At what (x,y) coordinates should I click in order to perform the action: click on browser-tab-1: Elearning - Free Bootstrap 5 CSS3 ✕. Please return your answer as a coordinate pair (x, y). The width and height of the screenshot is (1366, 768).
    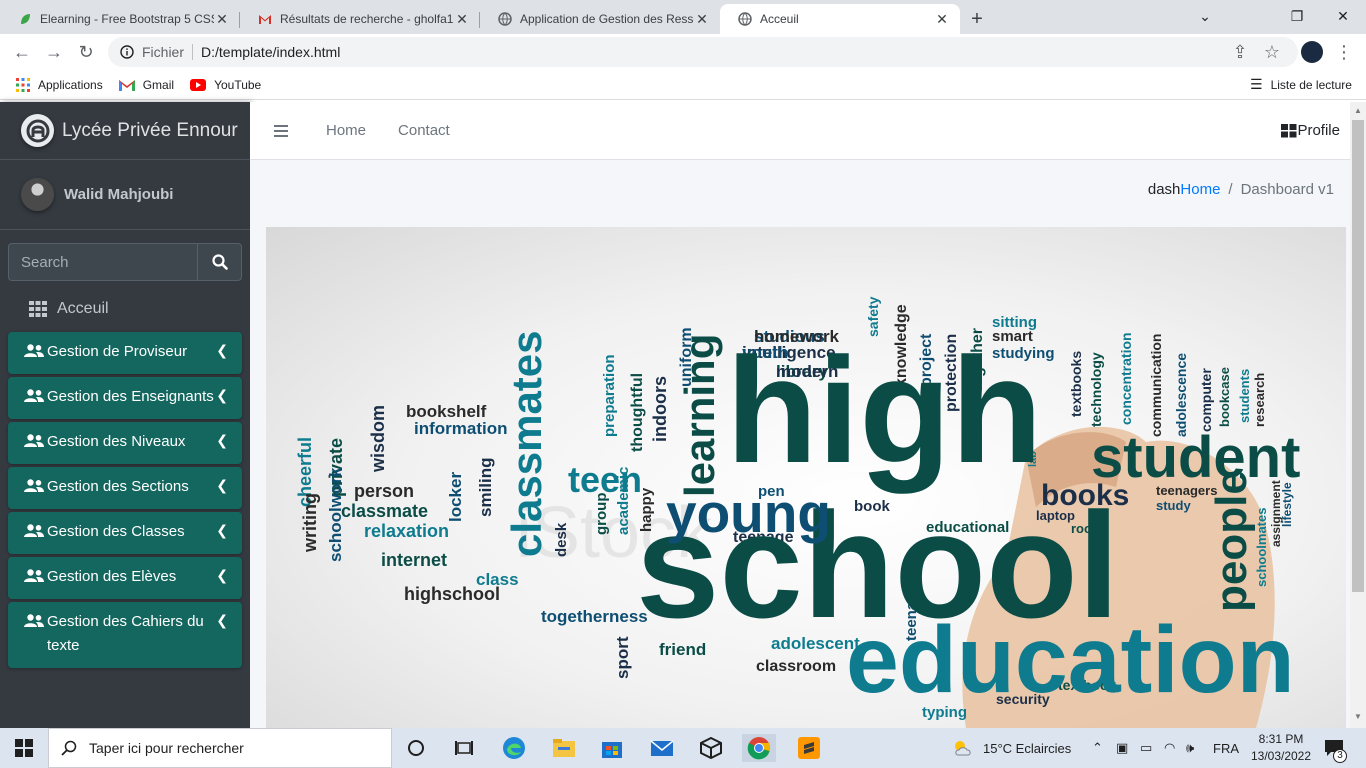
    Looking at the image, I should click on (120, 19).